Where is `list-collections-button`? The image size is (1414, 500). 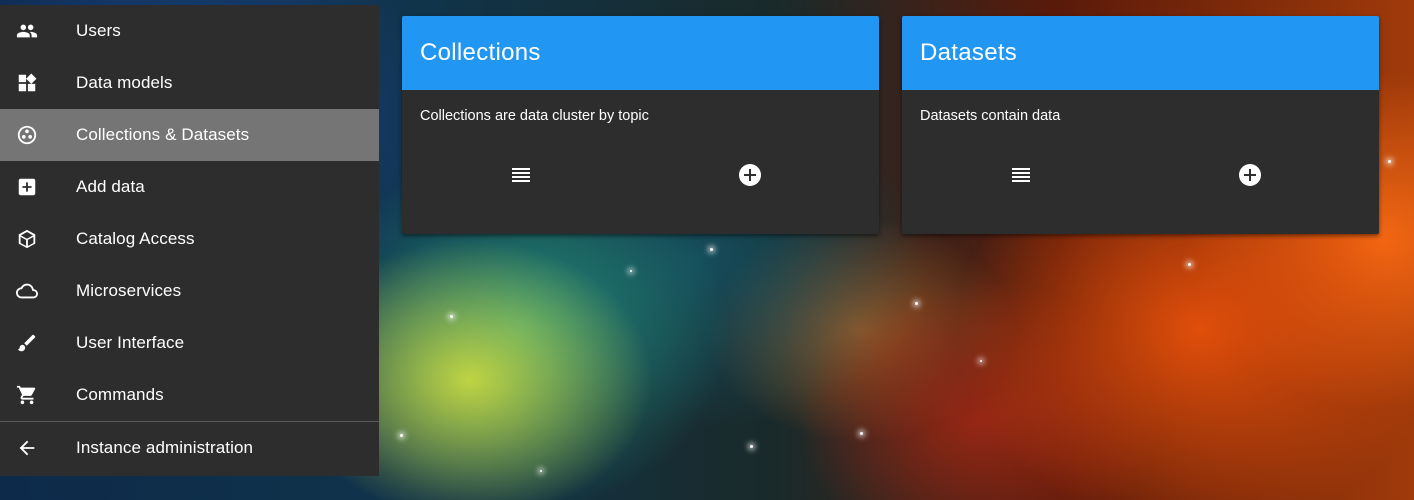
list-collections-button is located at coordinates (521, 175).